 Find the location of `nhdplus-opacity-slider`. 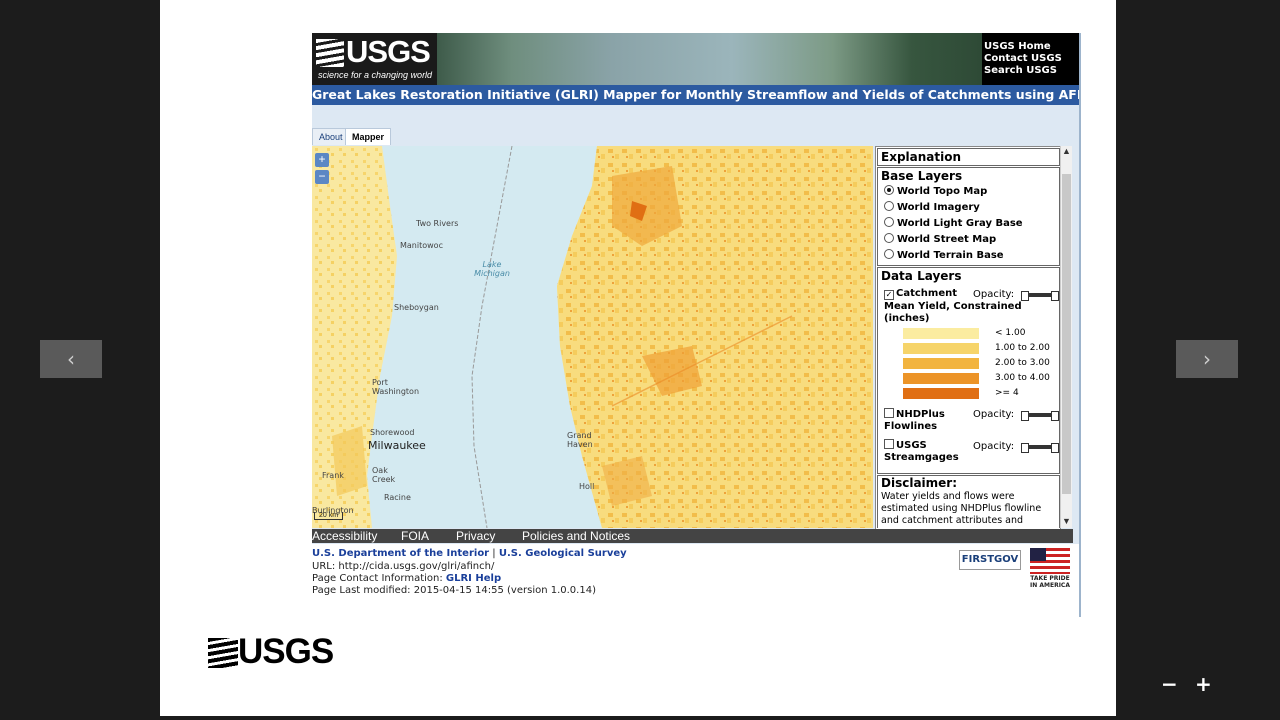

nhdplus-opacity-slider is located at coordinates (1040, 416).